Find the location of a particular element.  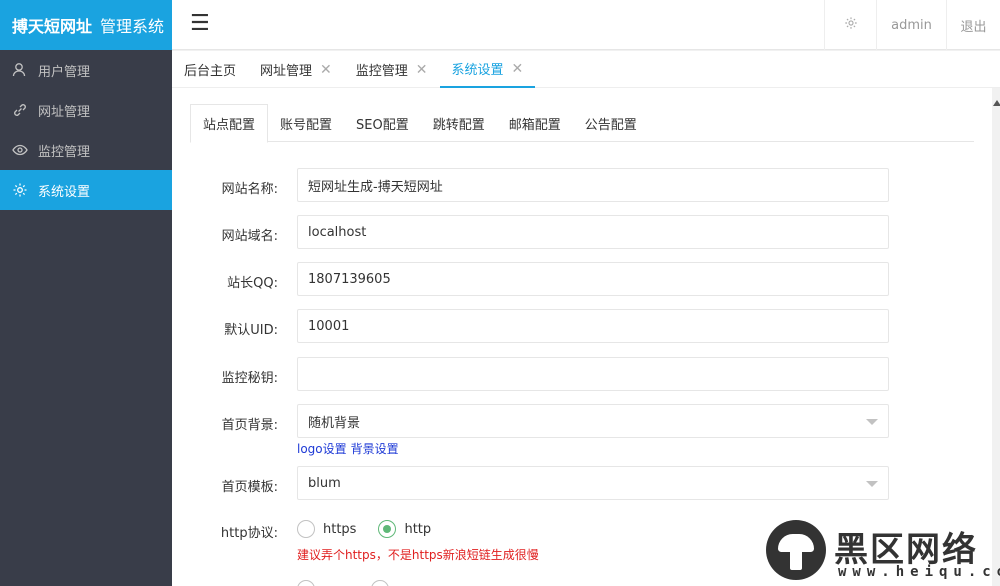

user-menu: admin is located at coordinates (911, 25).